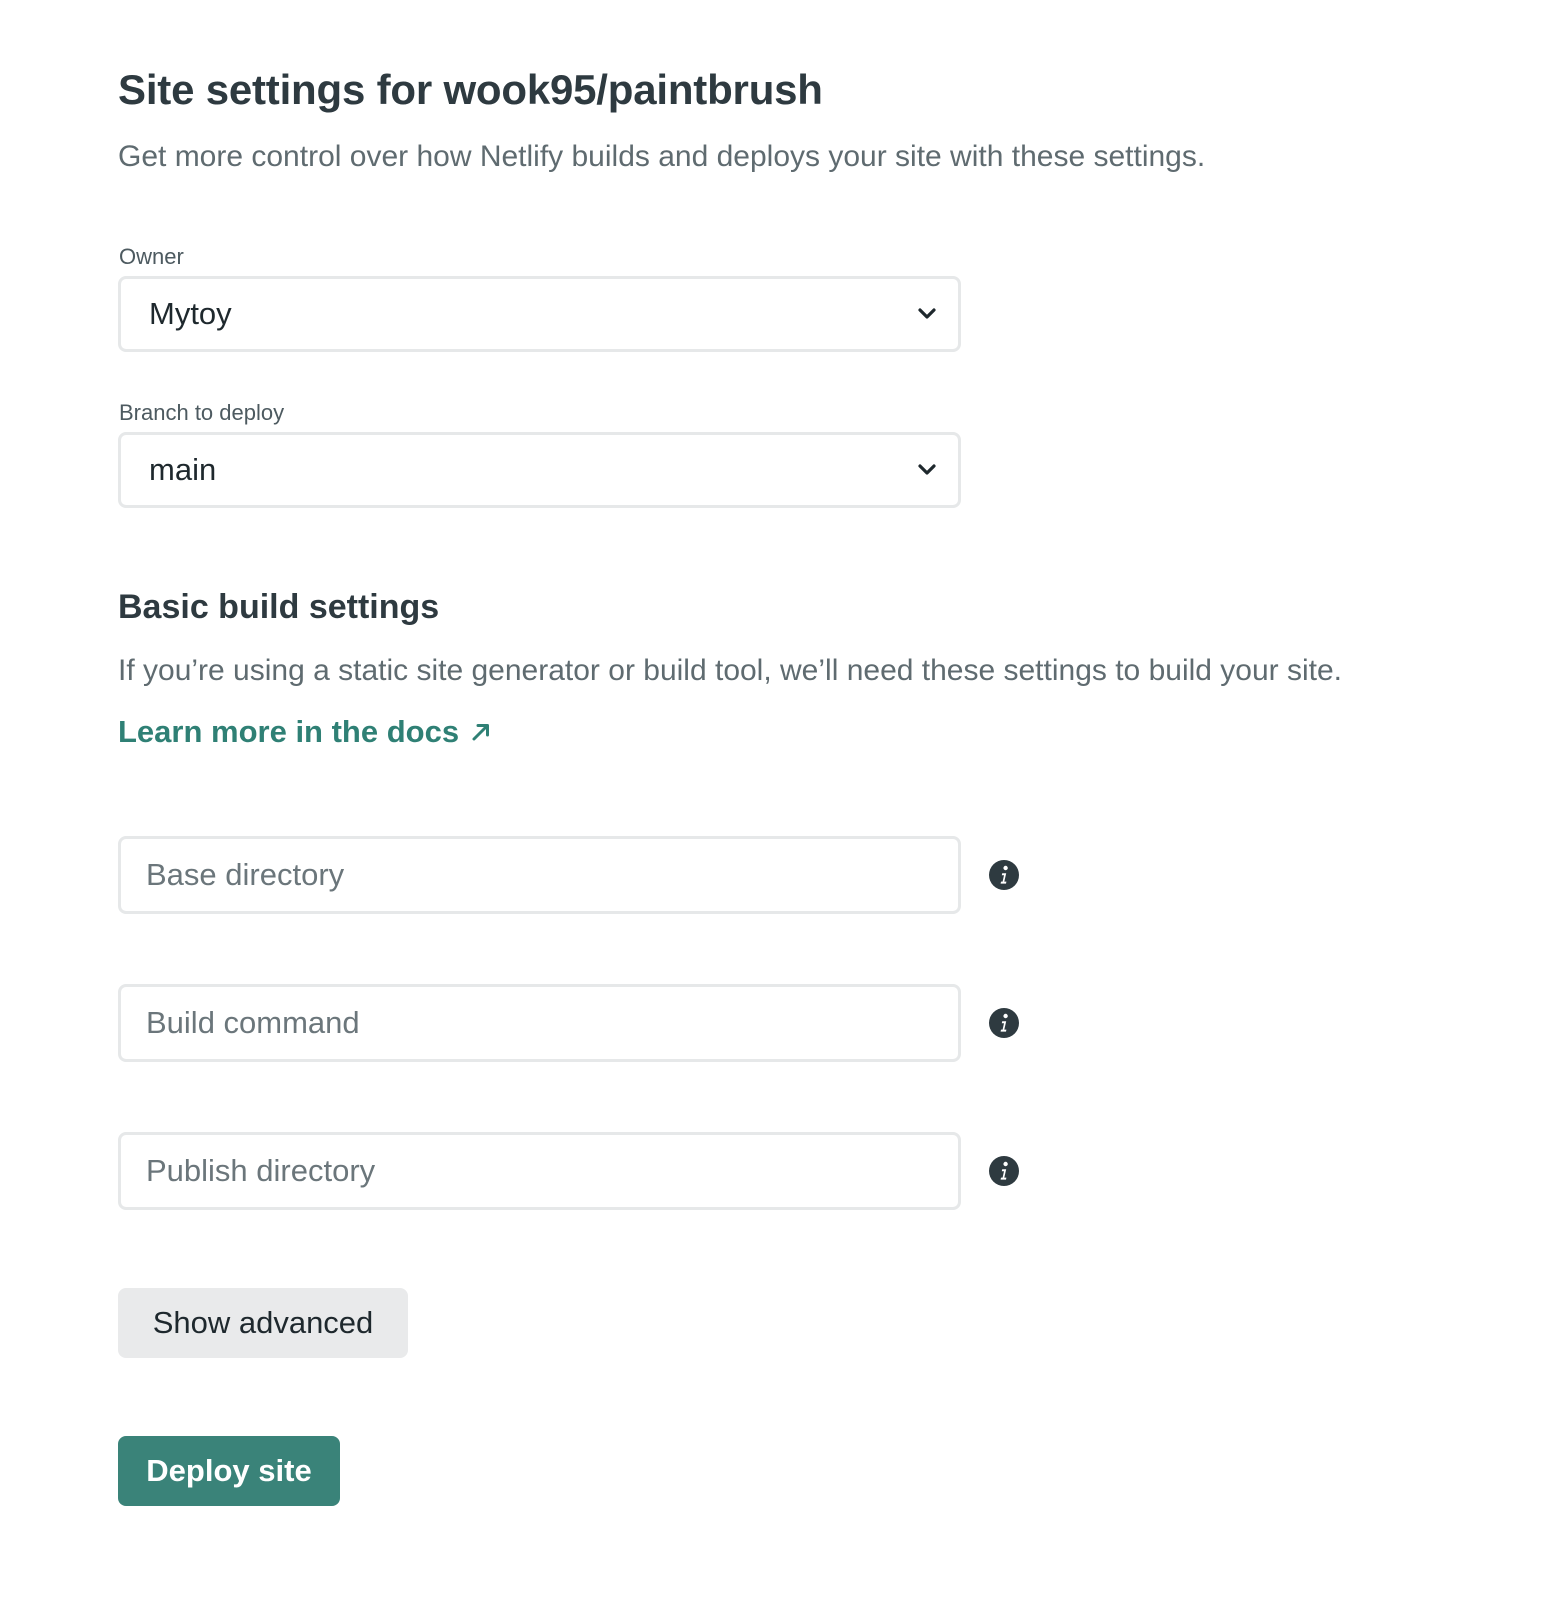  What do you see at coordinates (539, 875) in the screenshot?
I see `base-directory-input` at bounding box center [539, 875].